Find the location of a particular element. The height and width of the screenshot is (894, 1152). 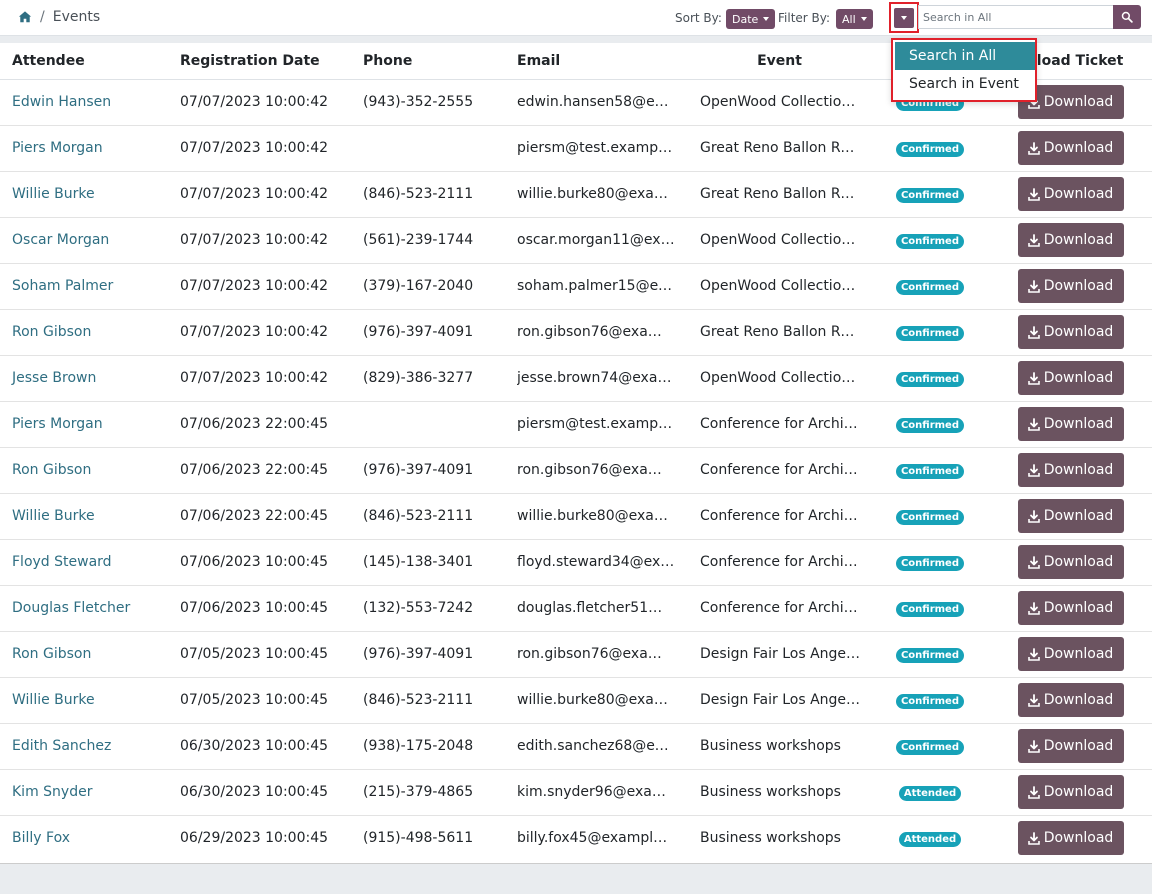

registration-date: 07/07/2023 10:00:42 is located at coordinates (254, 194).